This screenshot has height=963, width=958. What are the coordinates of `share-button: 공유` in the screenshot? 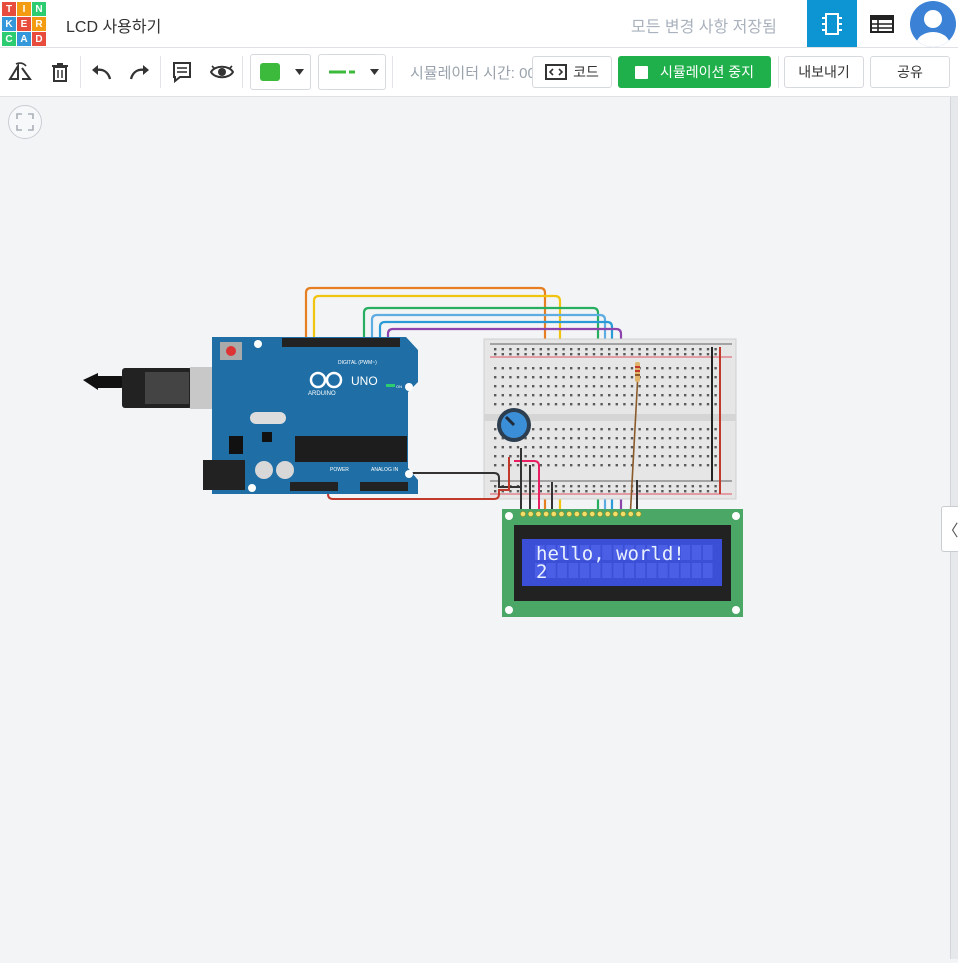 It's located at (910, 72).